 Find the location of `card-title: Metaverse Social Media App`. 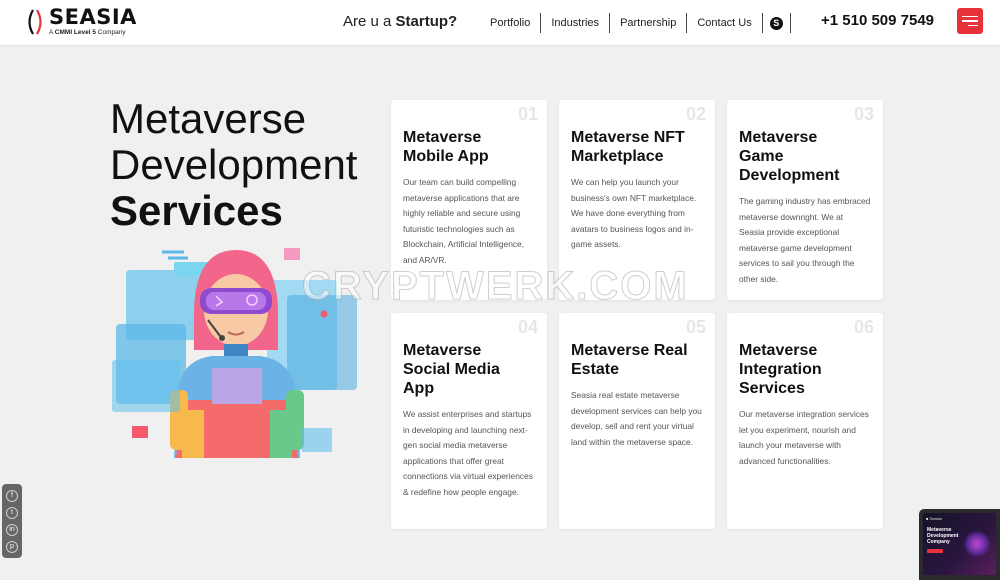

card-title: Metaverse Social Media App is located at coordinates (451, 369).